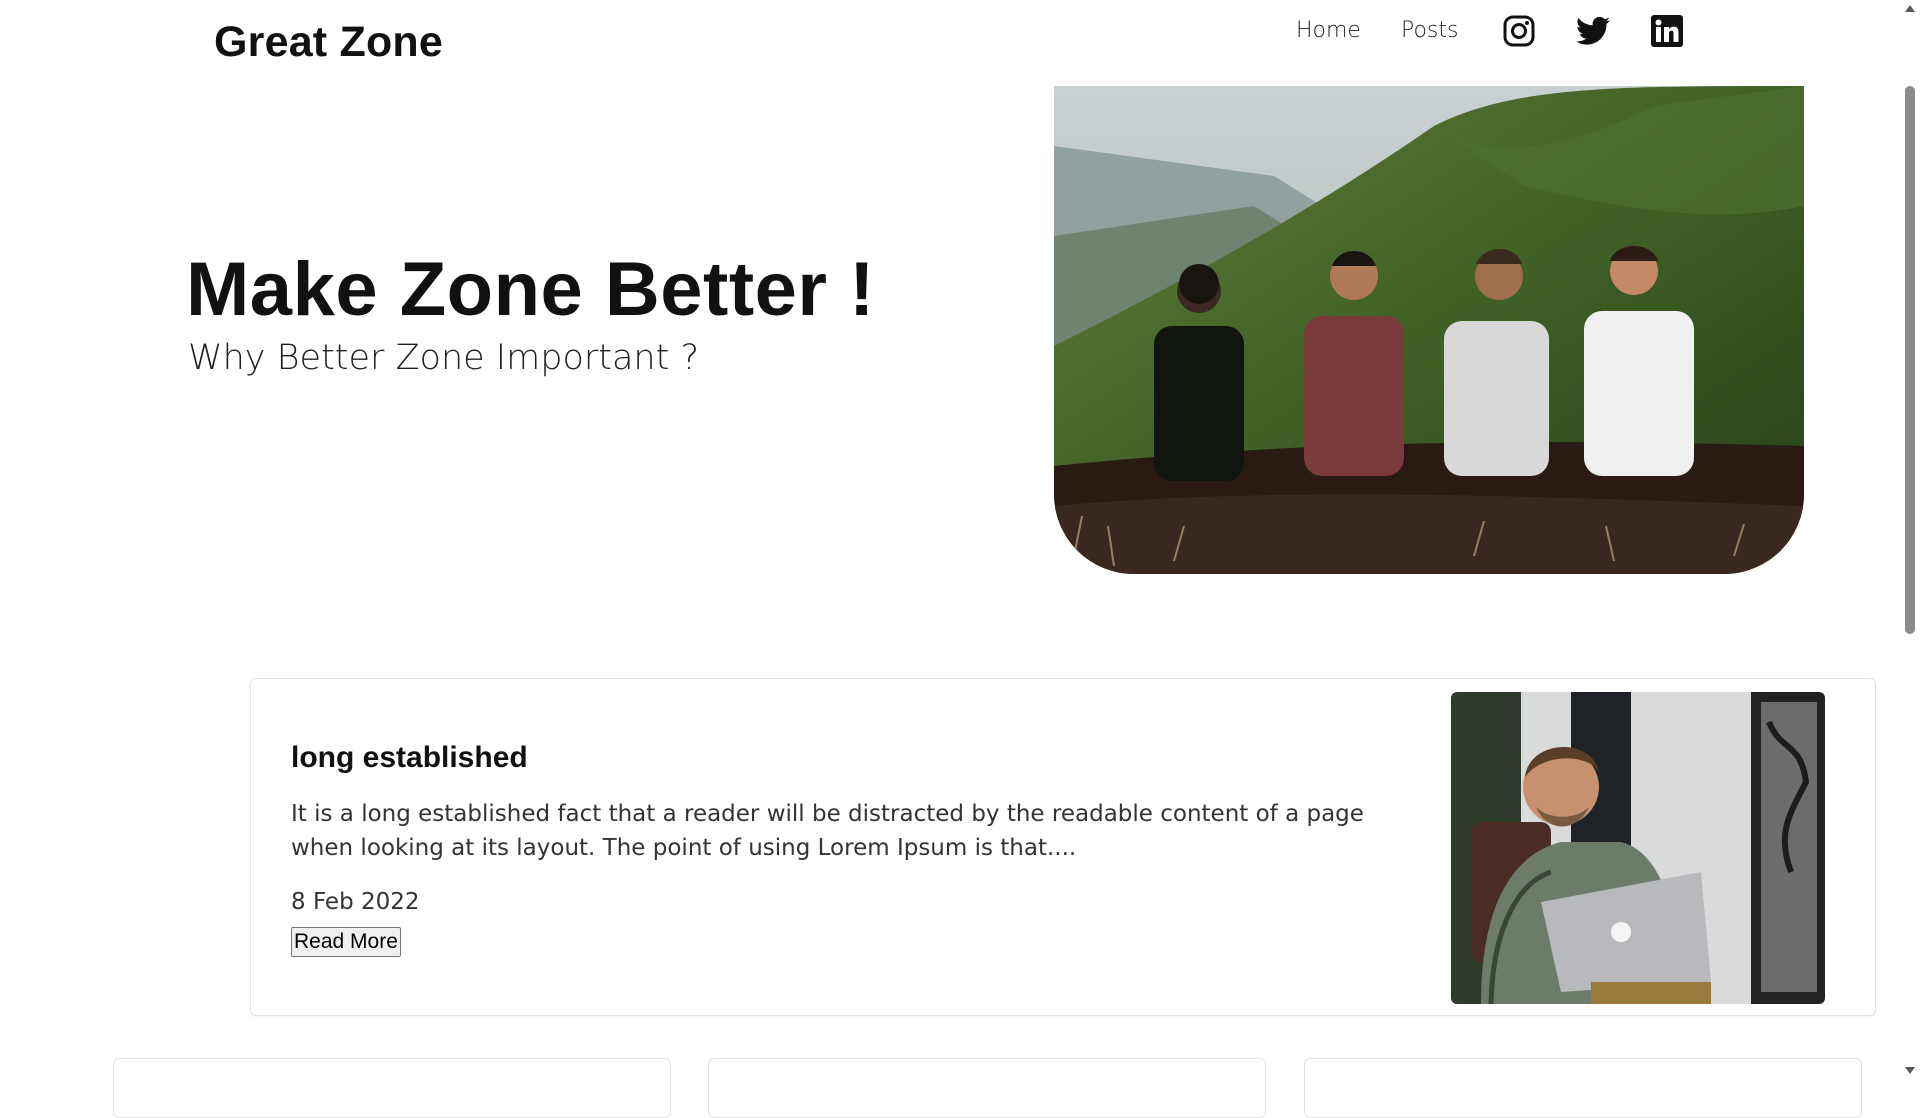 This screenshot has height=1118, width=1920. What do you see at coordinates (444, 358) in the screenshot?
I see `hero-subtitle: Why Better Zone Important ?` at bounding box center [444, 358].